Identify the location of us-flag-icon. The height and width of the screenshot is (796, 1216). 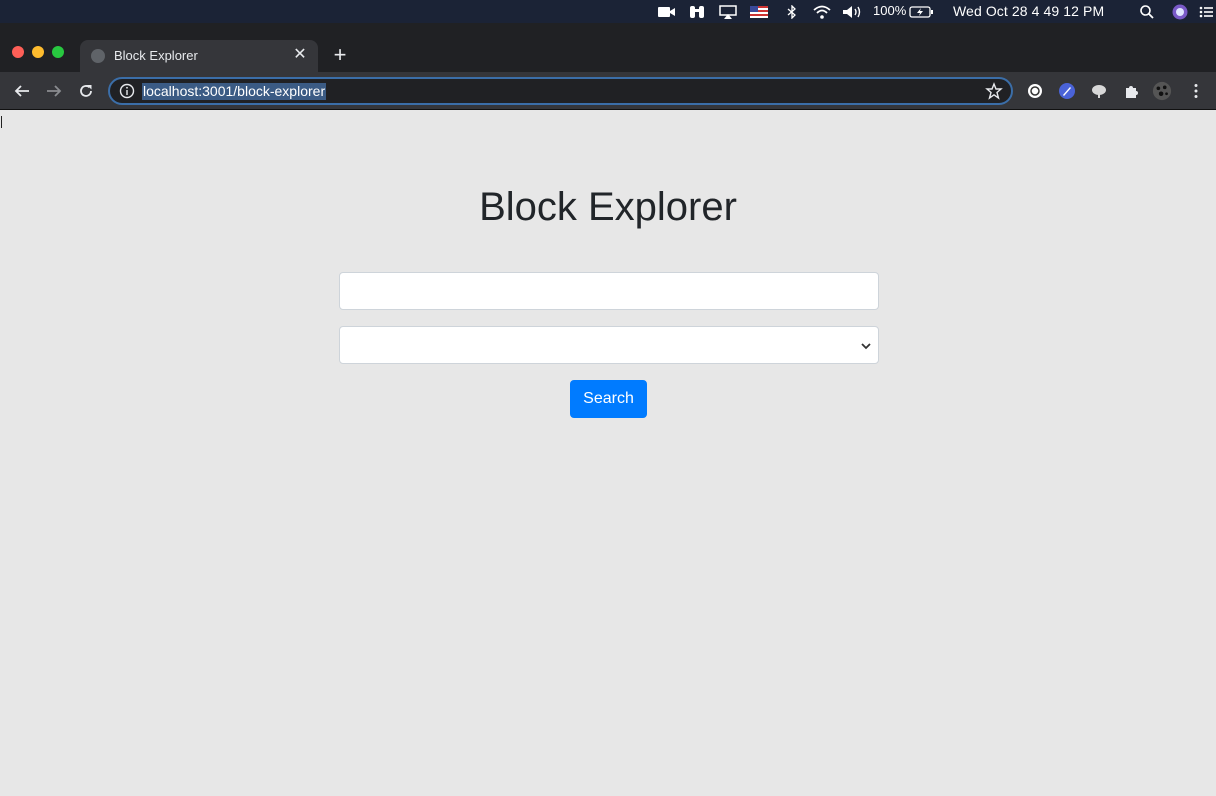
(759, 11).